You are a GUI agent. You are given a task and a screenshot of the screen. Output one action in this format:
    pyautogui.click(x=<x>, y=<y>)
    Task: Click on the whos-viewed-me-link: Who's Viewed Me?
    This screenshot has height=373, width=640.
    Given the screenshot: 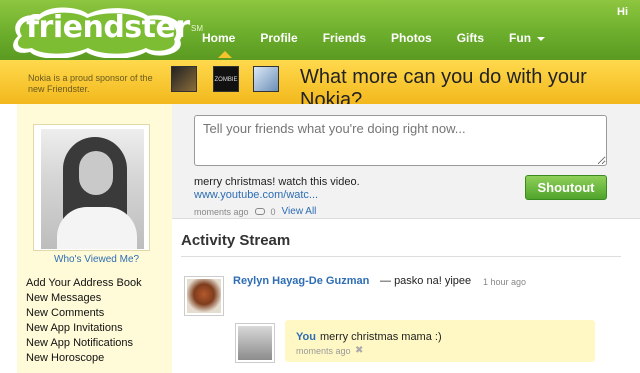 What is the action you would take?
    pyautogui.click(x=96, y=259)
    